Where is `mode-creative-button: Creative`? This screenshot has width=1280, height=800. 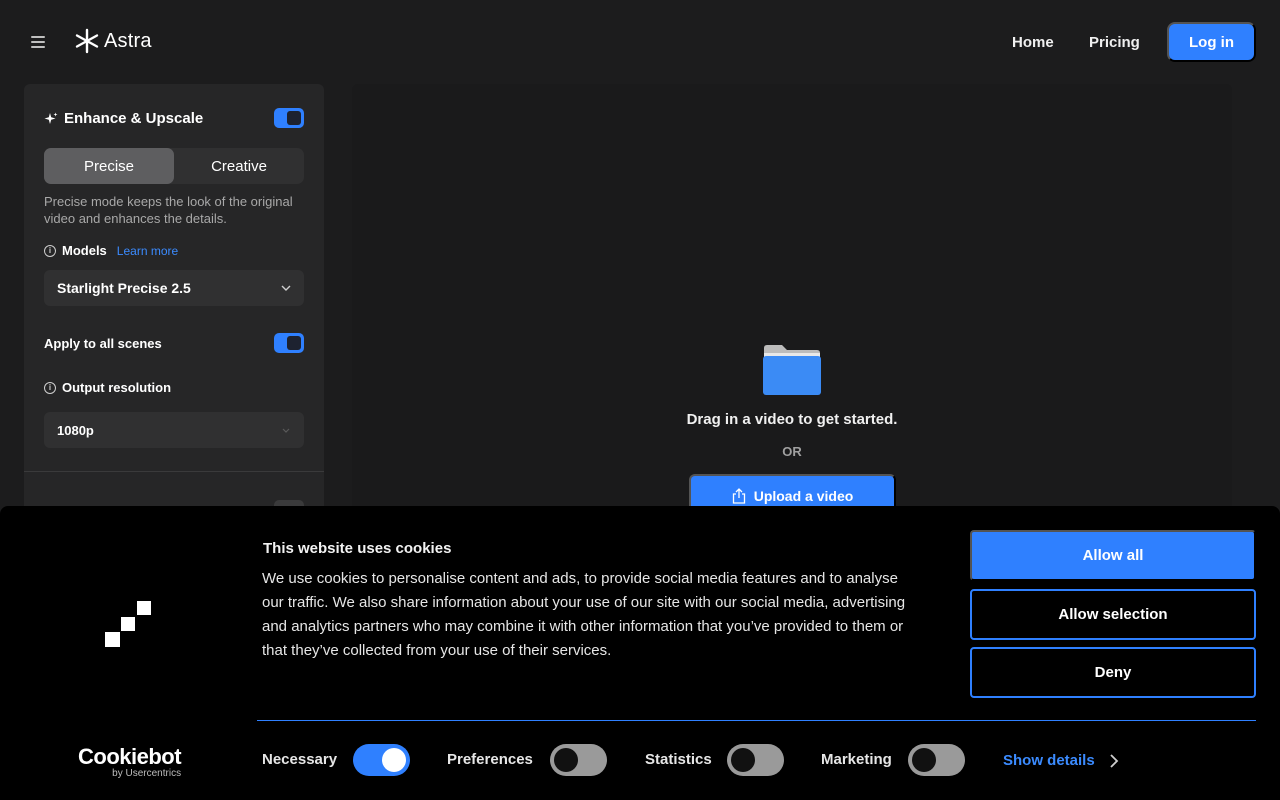
mode-creative-button: Creative is located at coordinates (239, 166).